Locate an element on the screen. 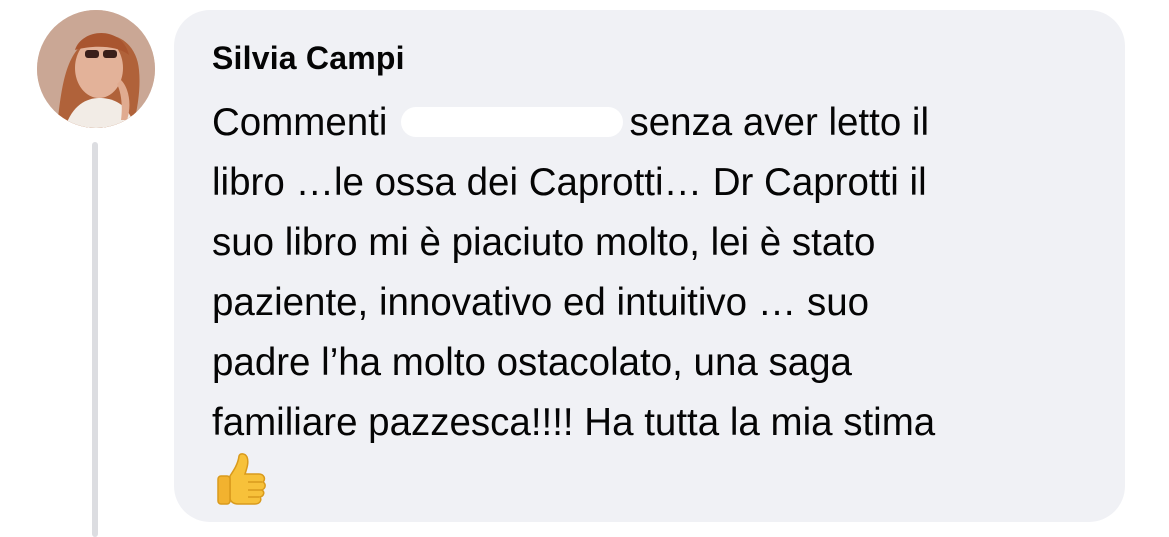 The image size is (1169, 537). comment-text-segment: senza aver letto il is located at coordinates (779, 122).